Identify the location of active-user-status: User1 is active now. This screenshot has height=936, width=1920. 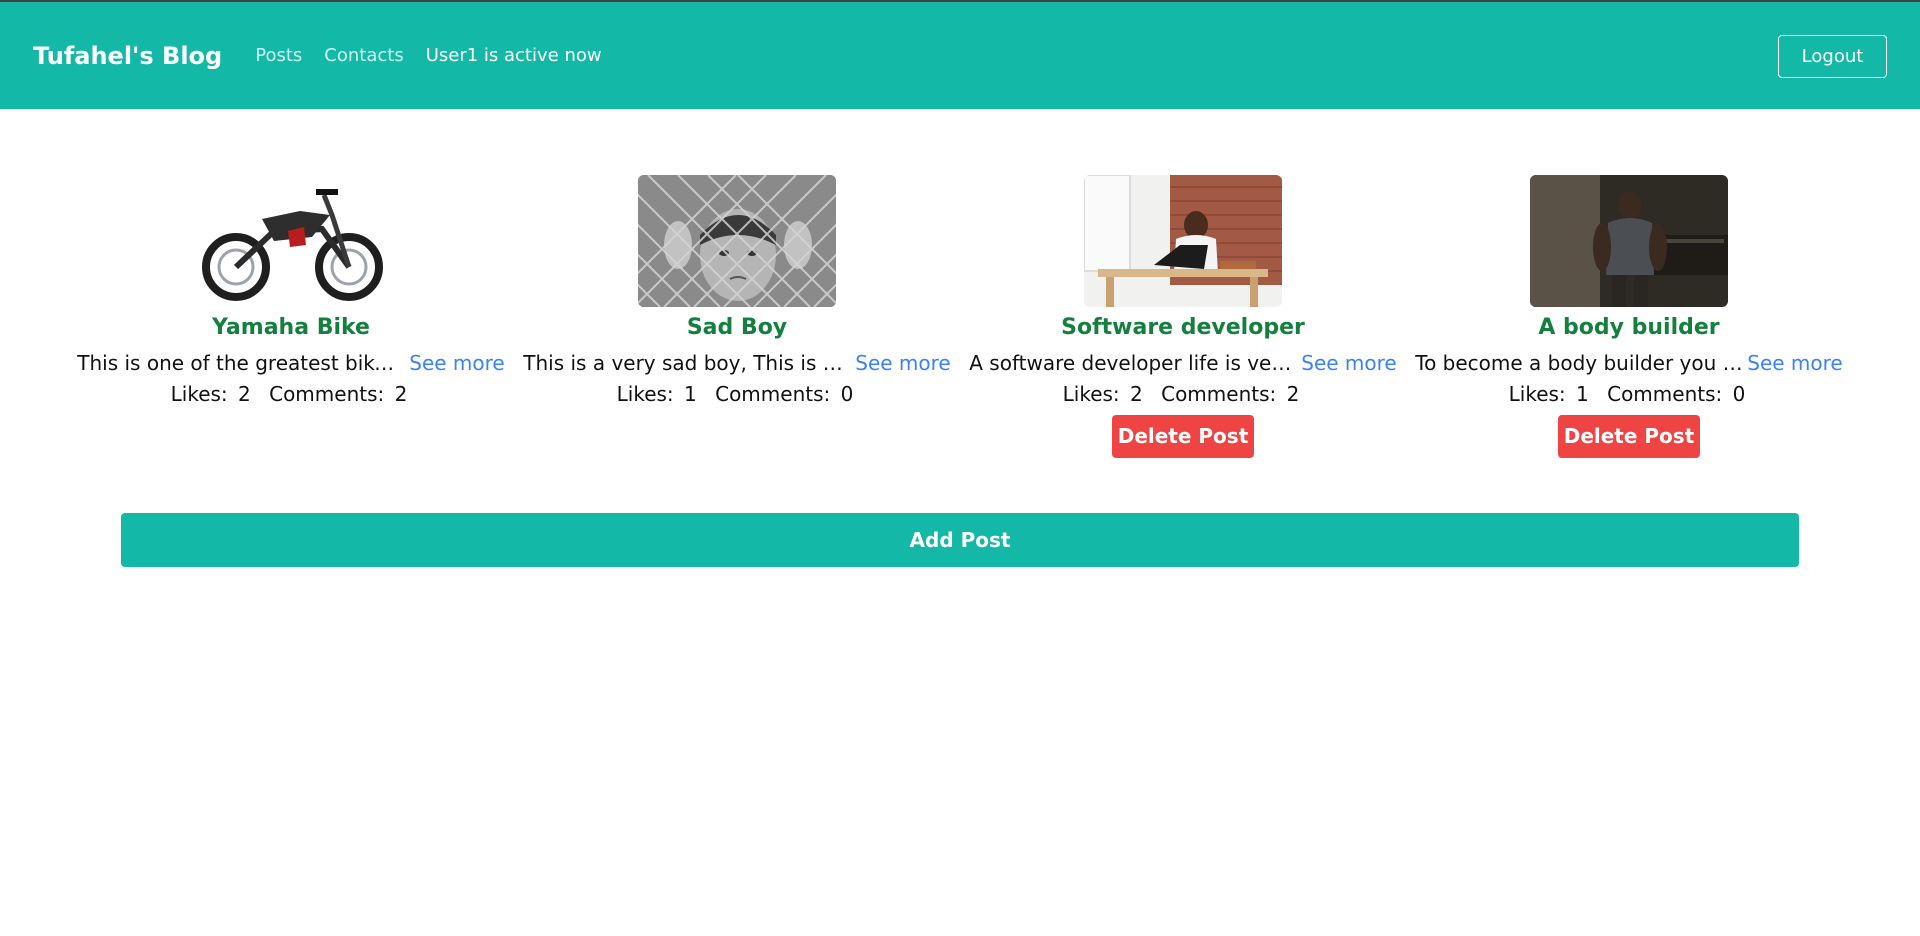
(513, 55).